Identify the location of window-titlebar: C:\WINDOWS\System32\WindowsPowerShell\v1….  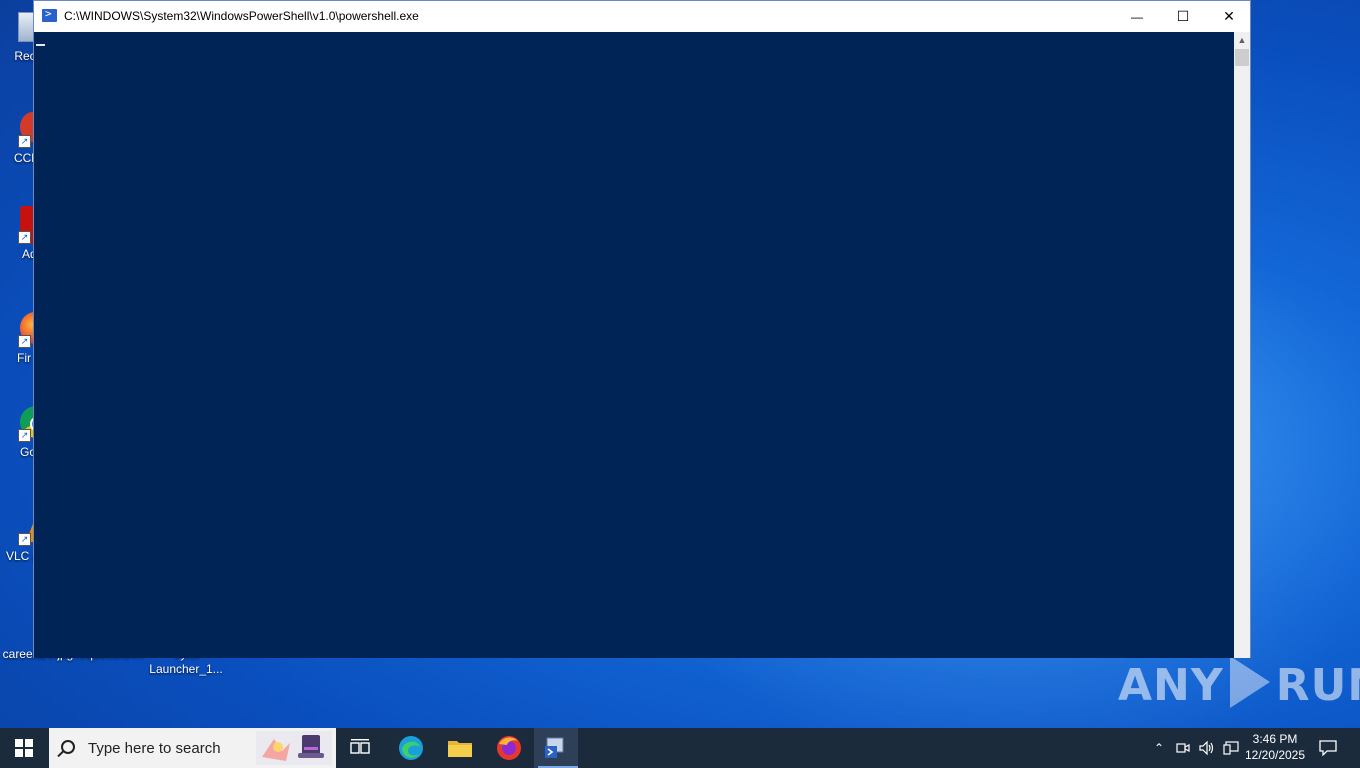
(642, 16).